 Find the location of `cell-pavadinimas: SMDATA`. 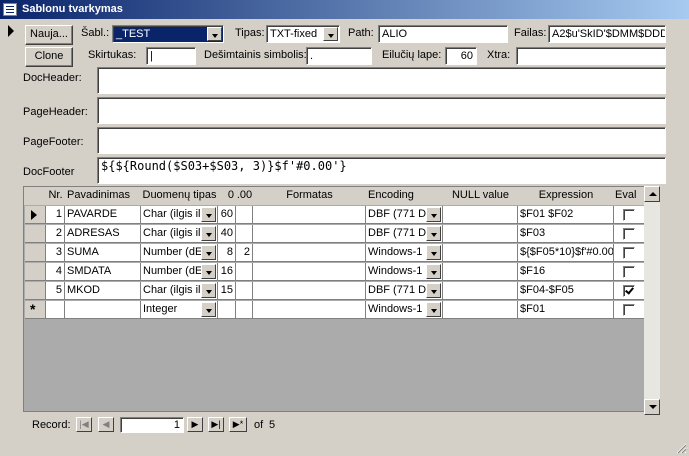

cell-pavadinimas: SMDATA is located at coordinates (103, 272).